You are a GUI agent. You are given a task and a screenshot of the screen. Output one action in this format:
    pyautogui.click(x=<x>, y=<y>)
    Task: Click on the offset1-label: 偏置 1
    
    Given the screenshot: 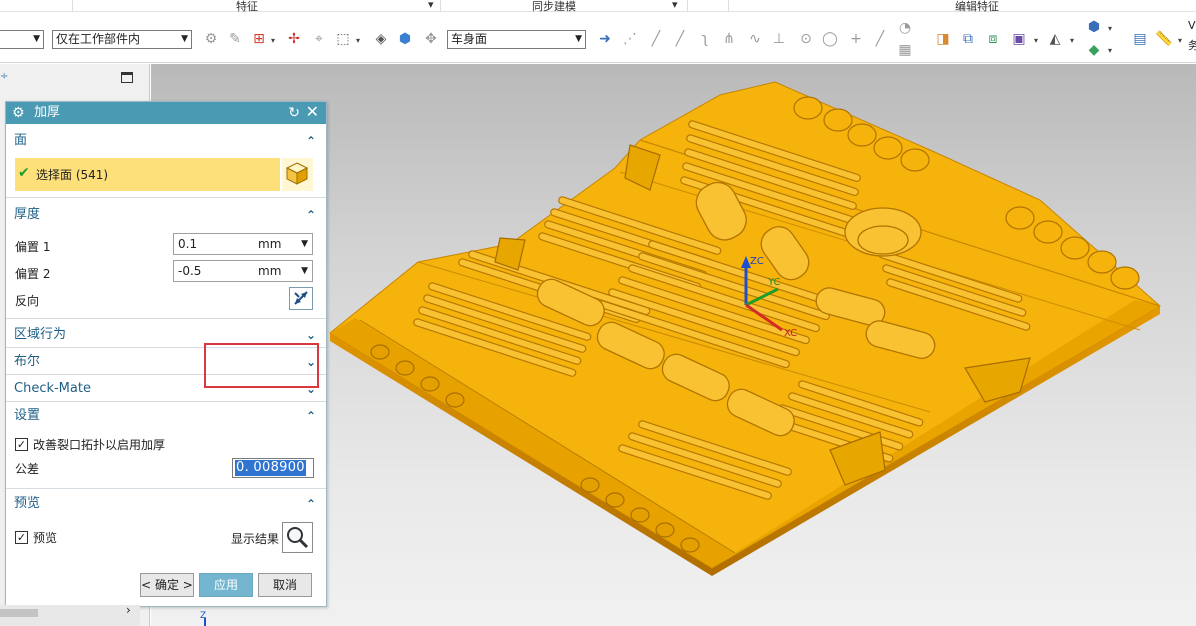 What is the action you would take?
    pyautogui.click(x=33, y=247)
    